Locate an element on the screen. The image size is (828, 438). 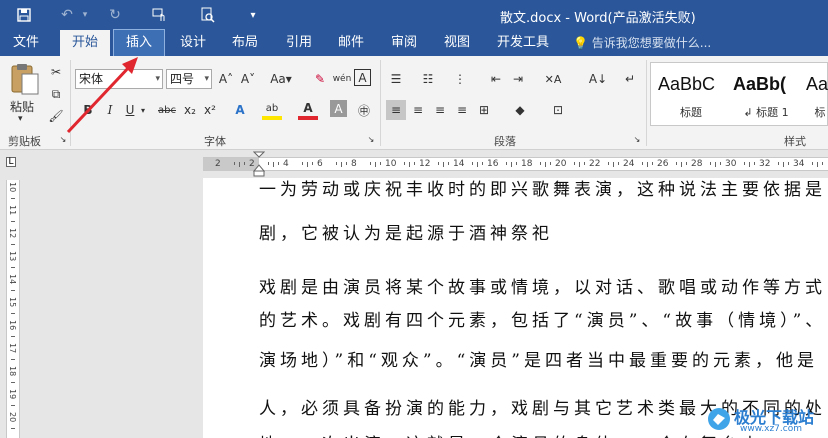
style-heading-1: AaBb( ↲ 标题 1 is located at coordinates (766, 92).